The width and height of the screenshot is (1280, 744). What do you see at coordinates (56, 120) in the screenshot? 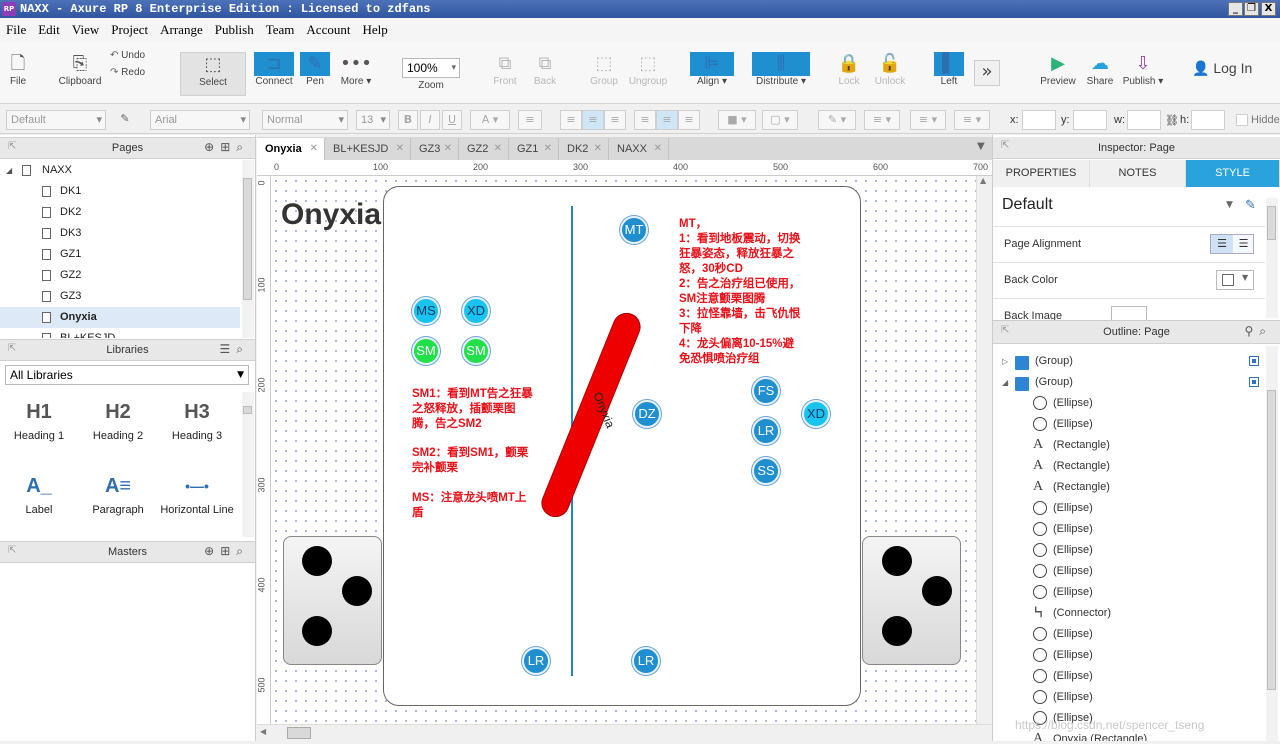
I see `style-select: Default` at bounding box center [56, 120].